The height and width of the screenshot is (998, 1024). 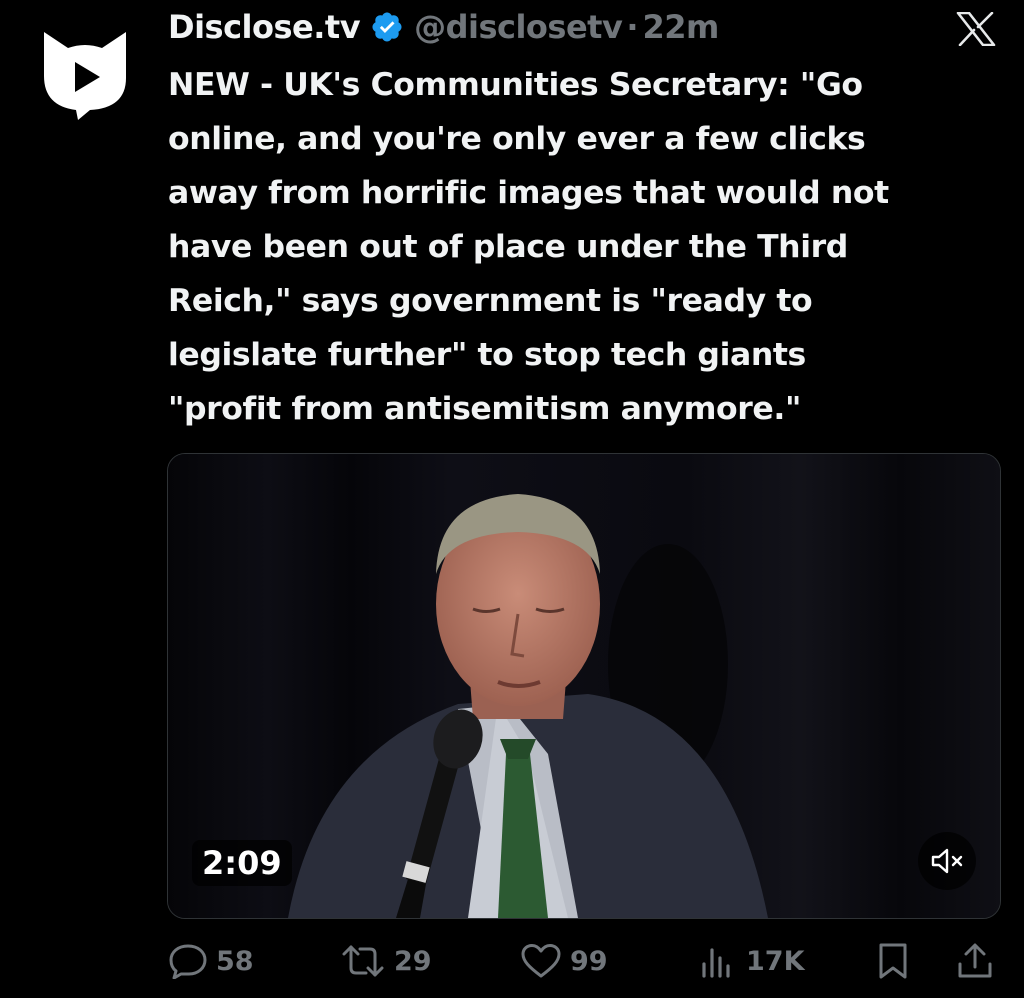 What do you see at coordinates (386, 961) in the screenshot?
I see `repost-button: 29` at bounding box center [386, 961].